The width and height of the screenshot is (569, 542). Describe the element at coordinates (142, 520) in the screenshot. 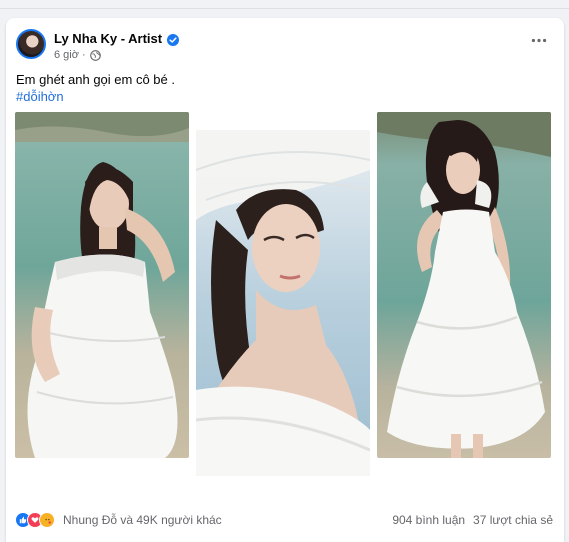

I see `reactors-count: Nhung Đỗ và 49K người khác` at that location.